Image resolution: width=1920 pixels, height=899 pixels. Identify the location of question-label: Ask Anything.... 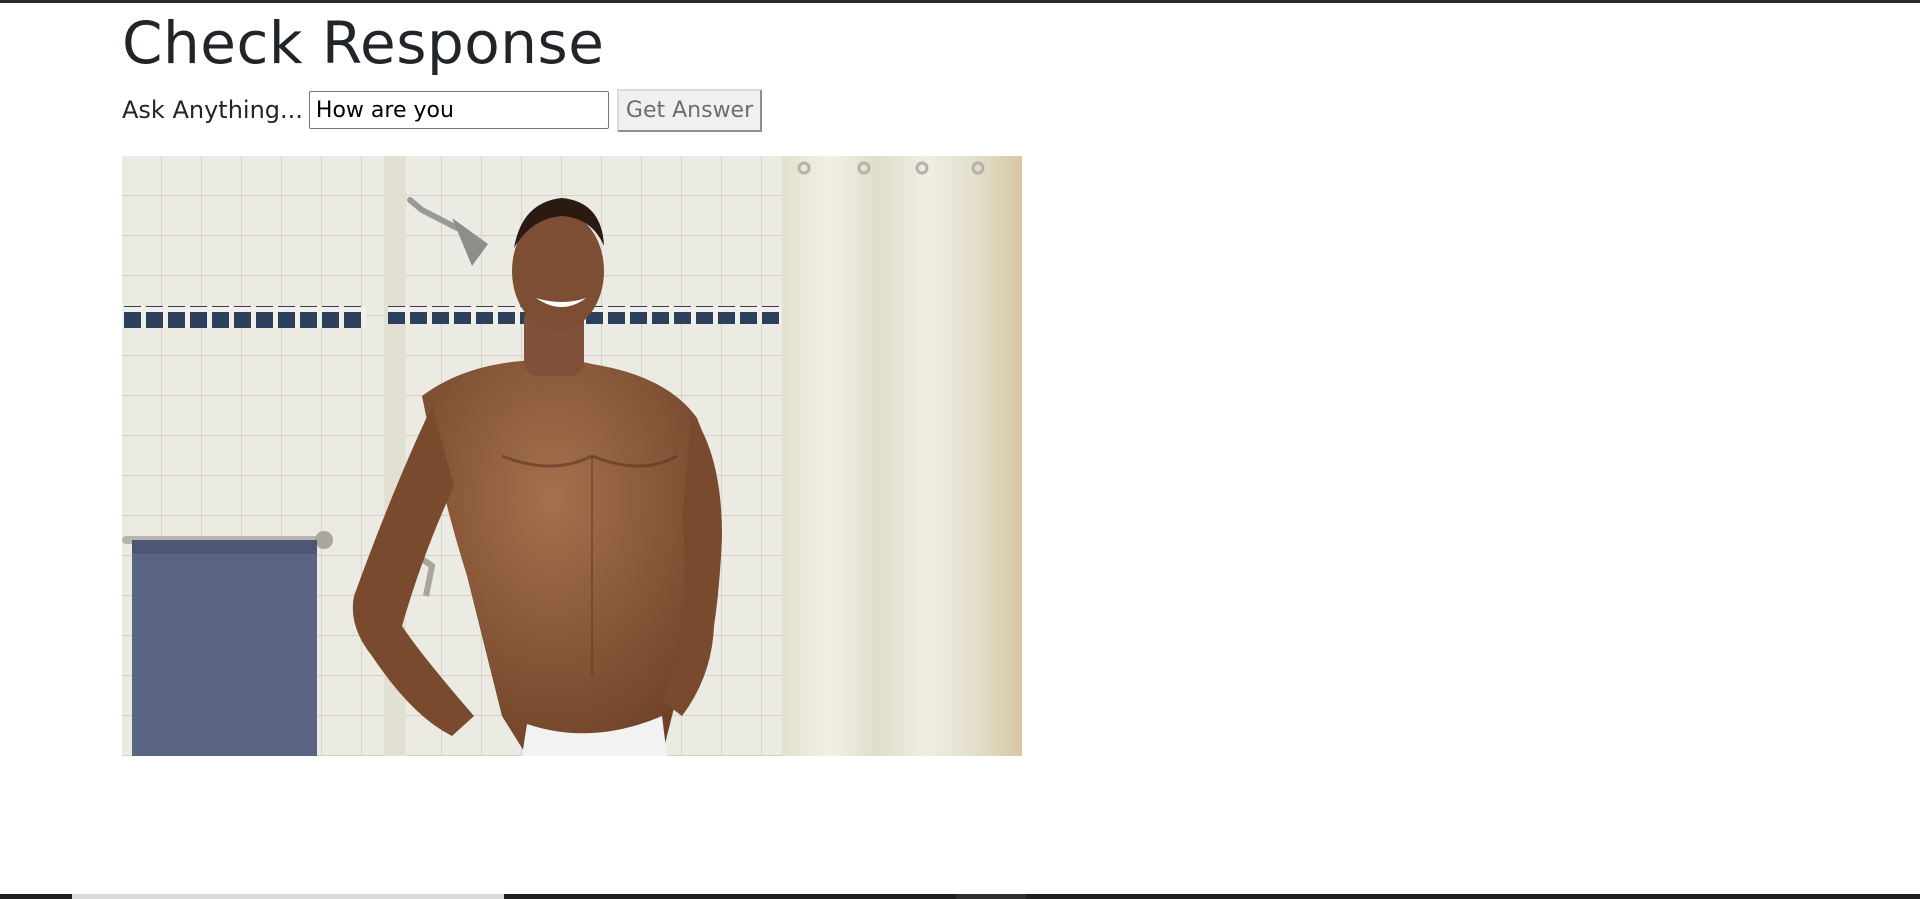
(212, 110).